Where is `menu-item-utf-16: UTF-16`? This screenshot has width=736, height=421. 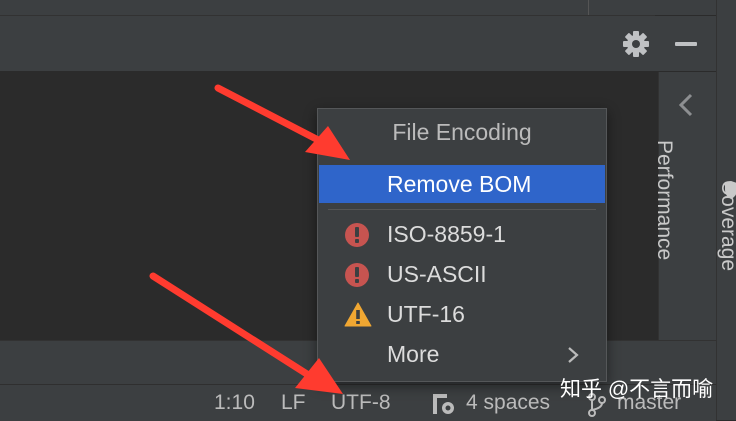
menu-item-utf-16: UTF-16 is located at coordinates (462, 314).